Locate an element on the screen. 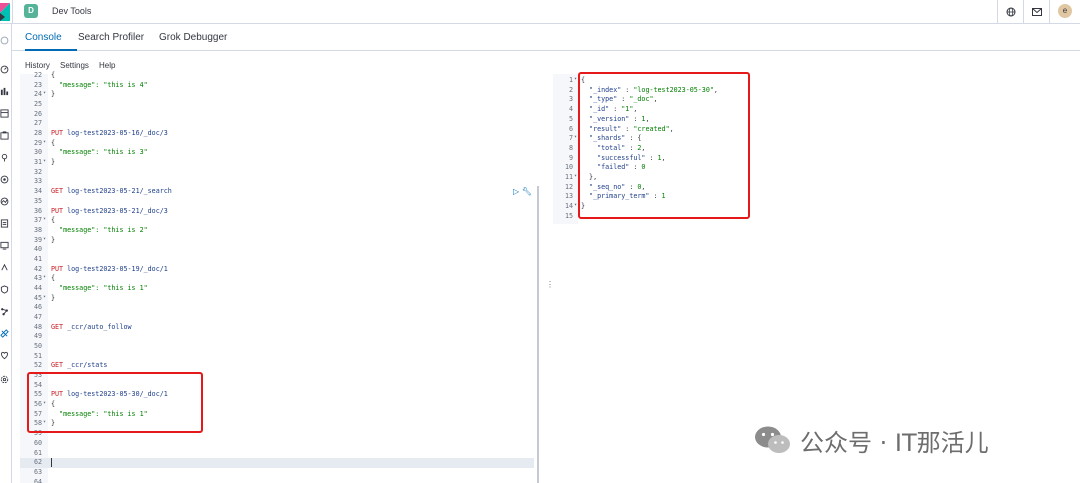 This screenshot has width=1080, height=483. metrics-icon is located at coordinates (5, 199).